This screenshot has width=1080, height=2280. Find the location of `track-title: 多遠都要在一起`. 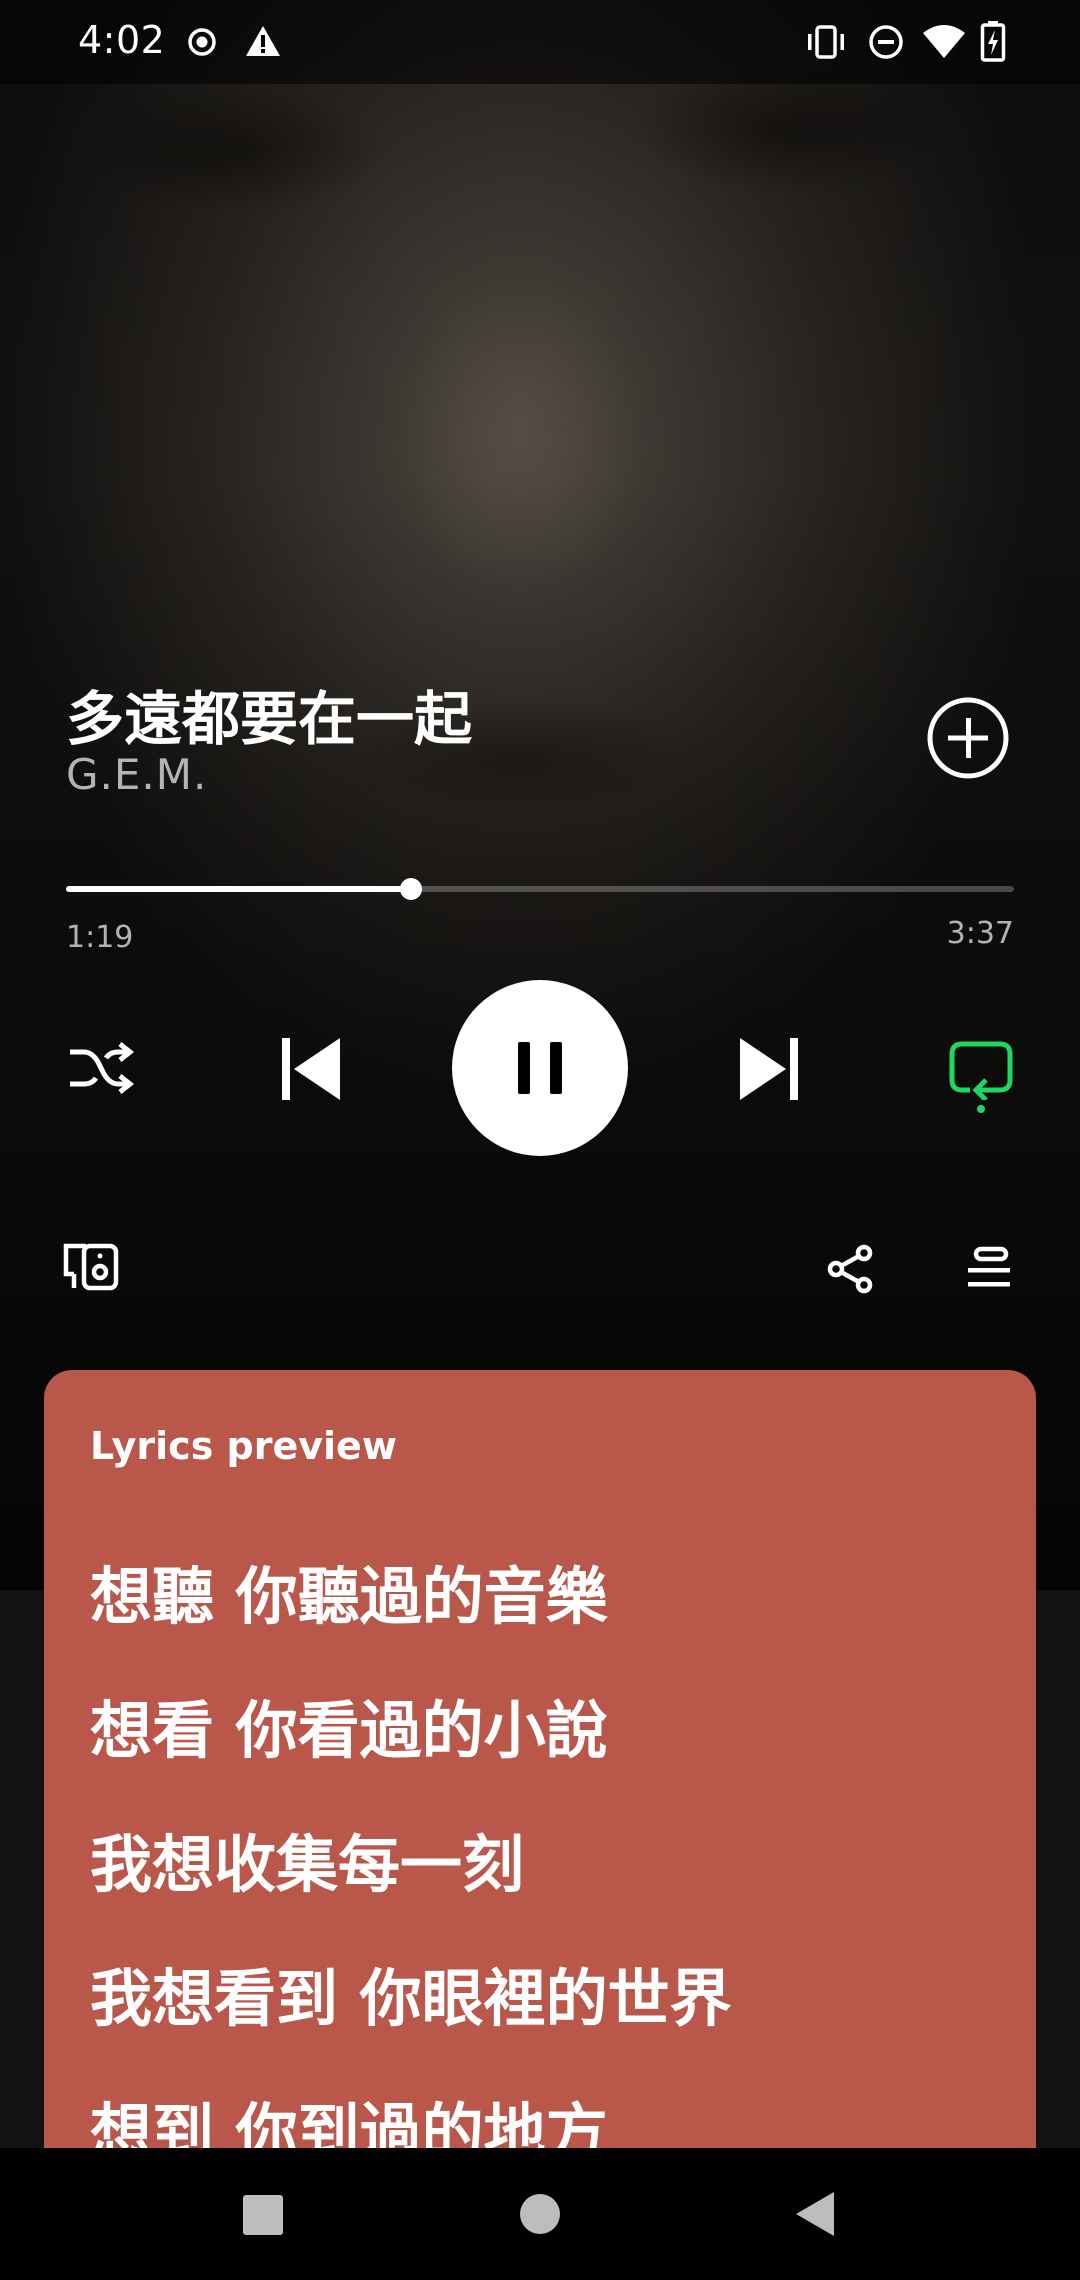

track-title: 多遠都要在一起 is located at coordinates (269, 719).